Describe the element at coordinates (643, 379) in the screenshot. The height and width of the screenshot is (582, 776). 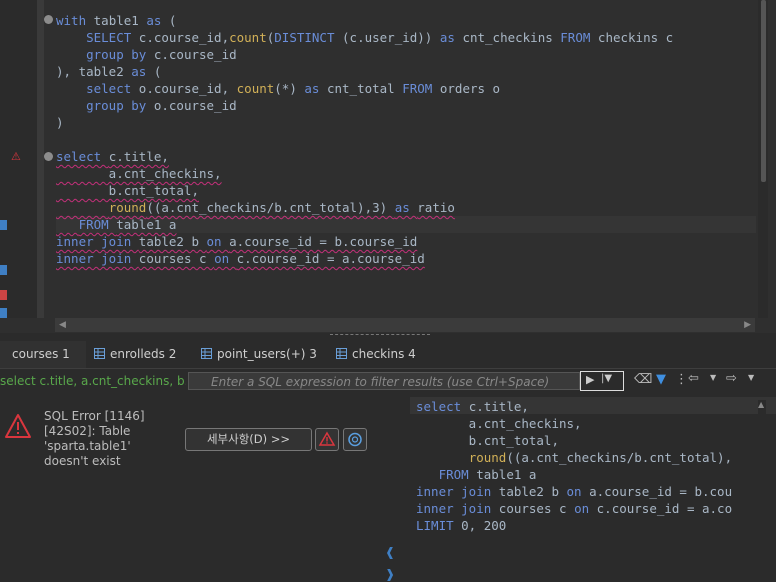
I see `eraser-icon: ⌫` at that location.